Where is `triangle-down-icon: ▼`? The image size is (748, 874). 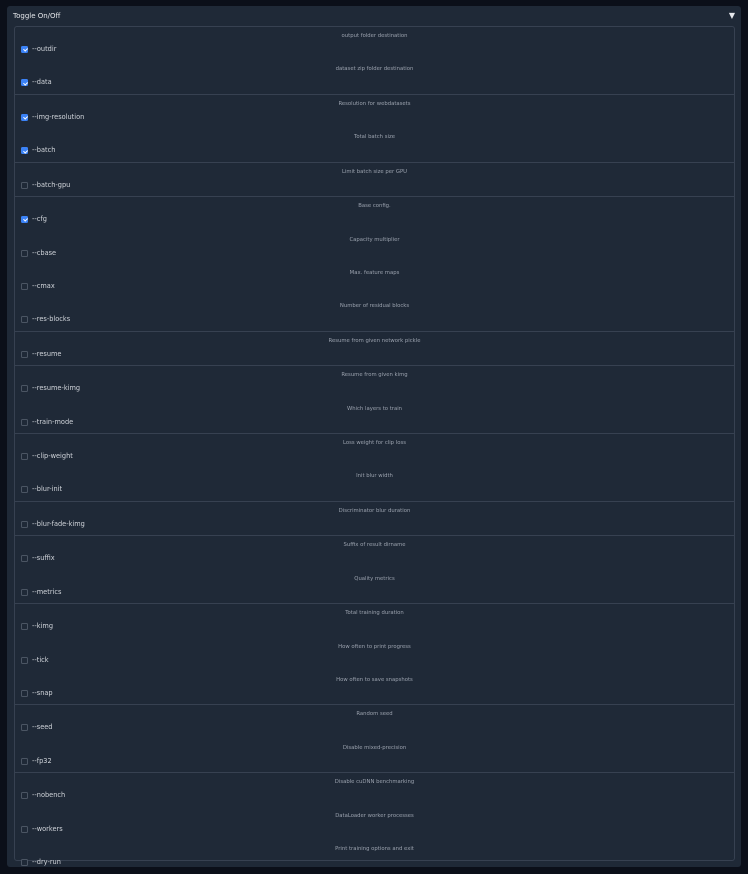
triangle-down-icon: ▼ is located at coordinates (732, 16).